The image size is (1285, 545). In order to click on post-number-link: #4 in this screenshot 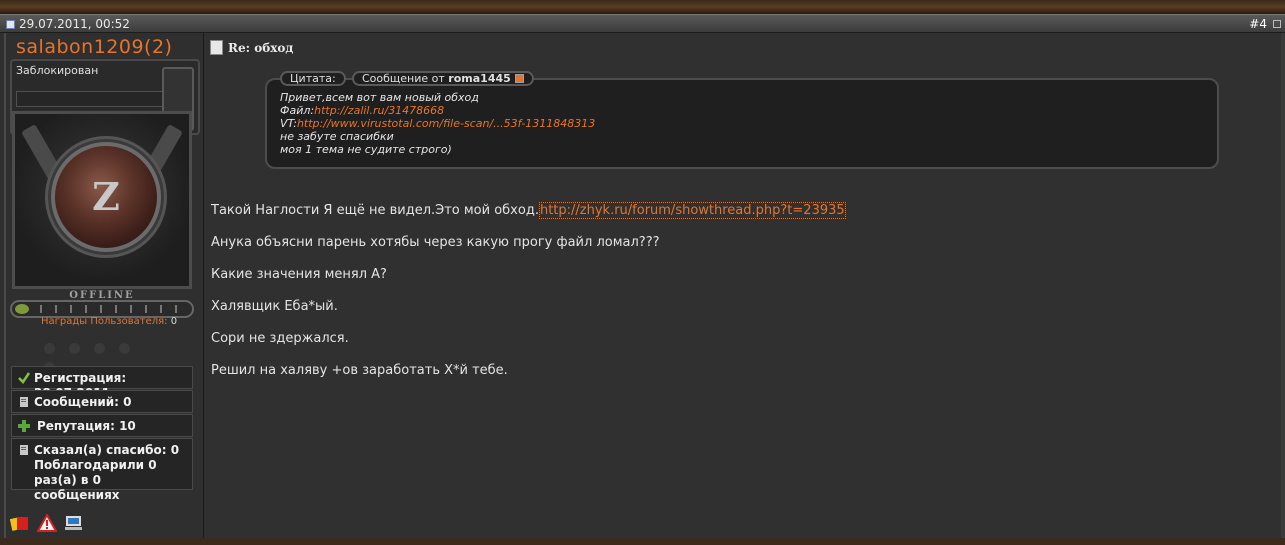, I will do `click(1258, 24)`.